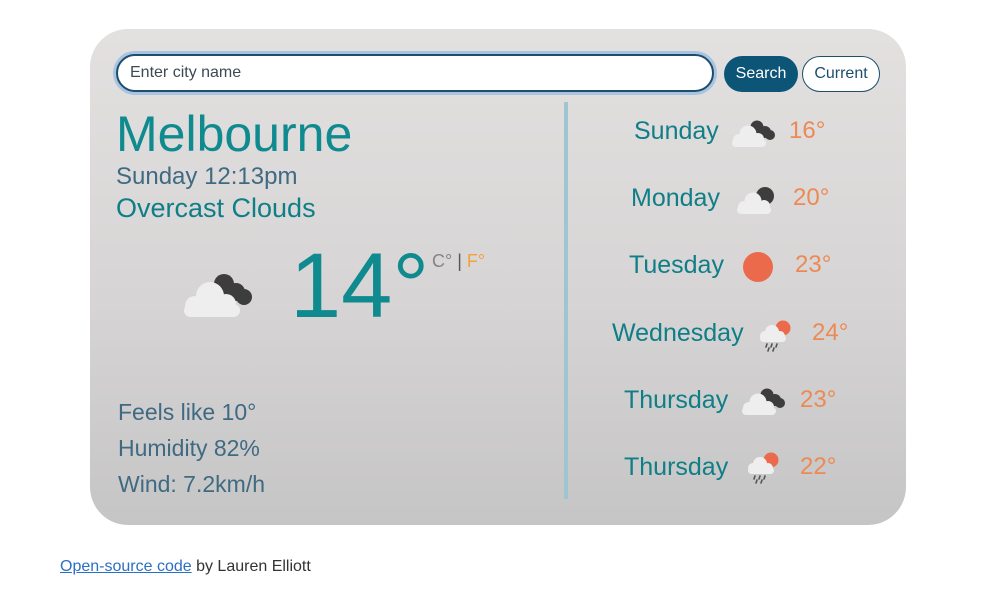  What do you see at coordinates (678, 333) in the screenshot?
I see `forecast-day: Wednesday` at bounding box center [678, 333].